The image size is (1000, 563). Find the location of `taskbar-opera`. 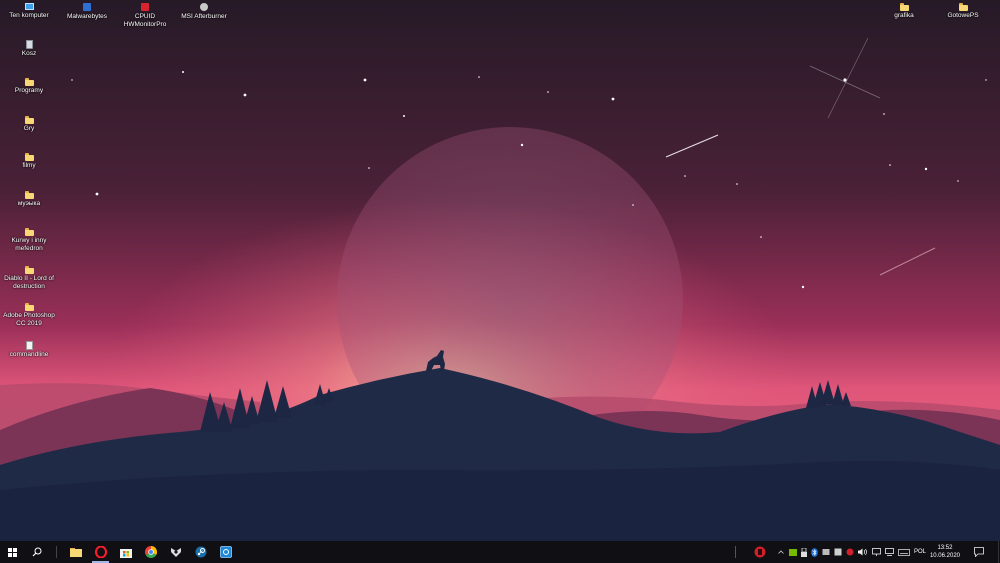

taskbar-opera is located at coordinates (100, 552).